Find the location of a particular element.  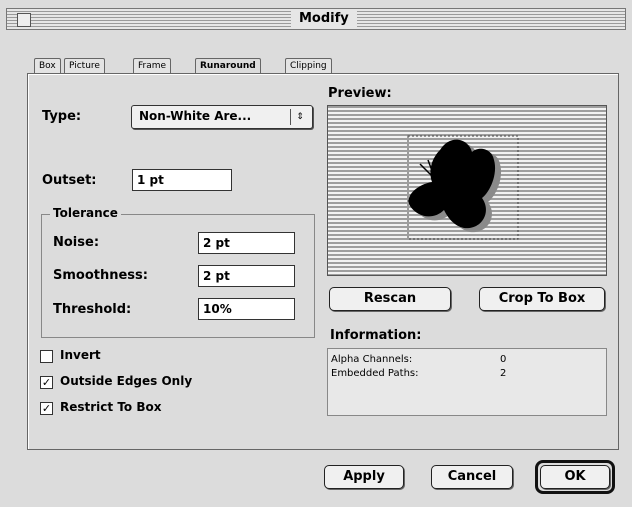

noise-label: Noise: is located at coordinates (76, 242).